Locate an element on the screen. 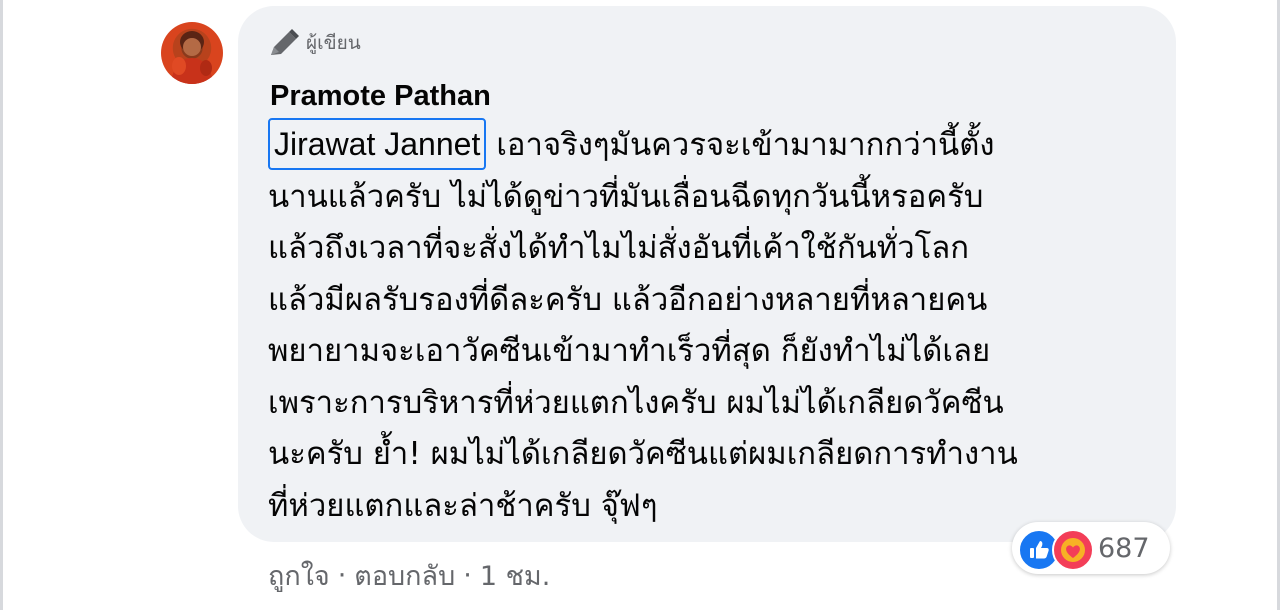  author-badge-label: ผู้เขียน is located at coordinates (333, 43).